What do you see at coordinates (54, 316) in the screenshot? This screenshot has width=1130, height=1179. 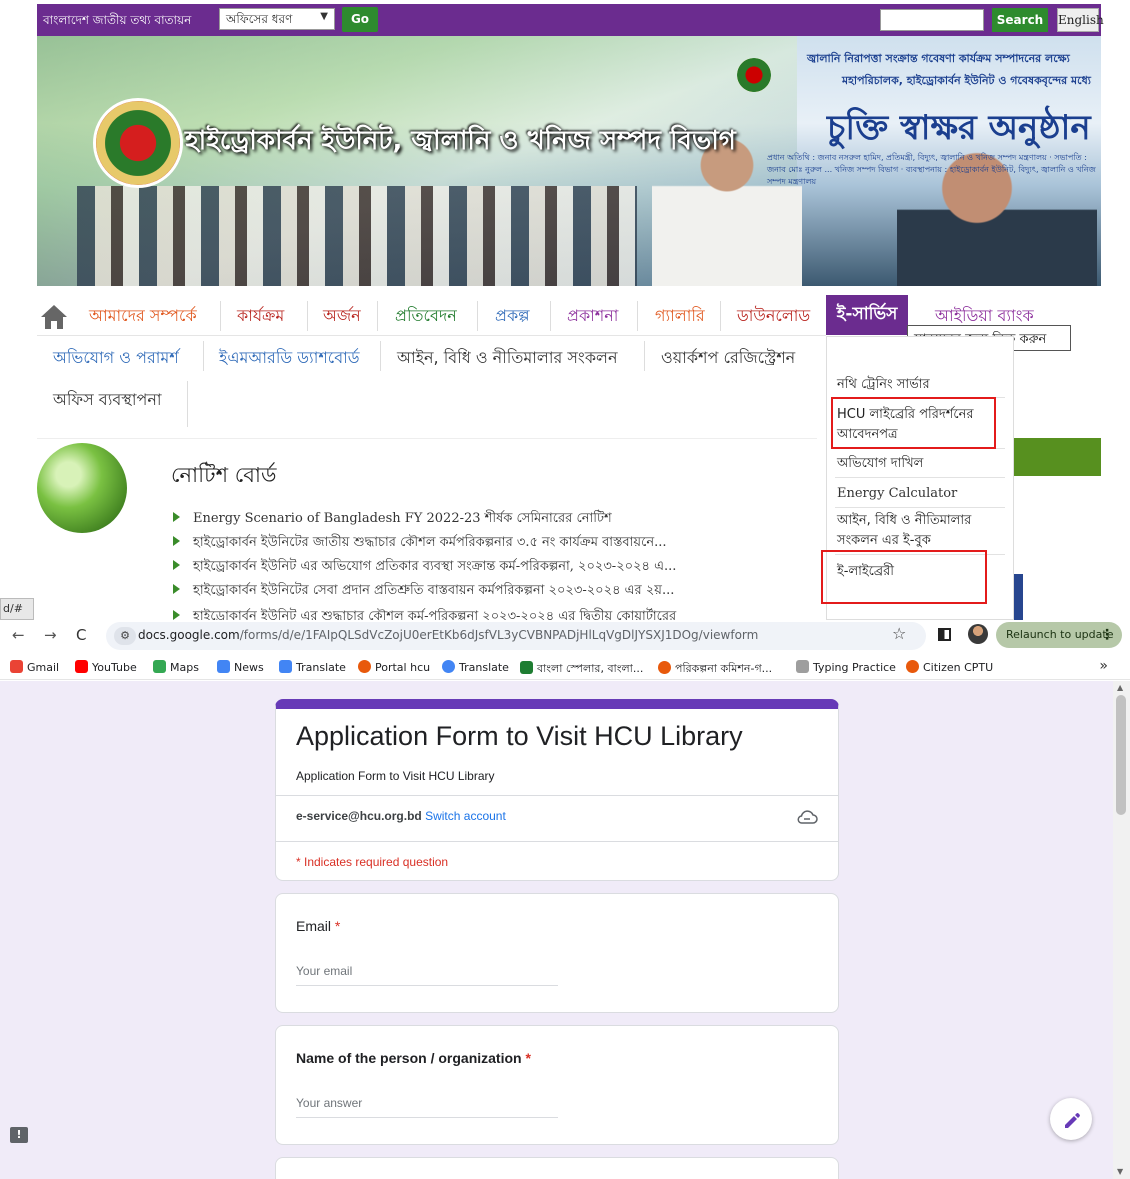 I see `home-icon` at bounding box center [54, 316].